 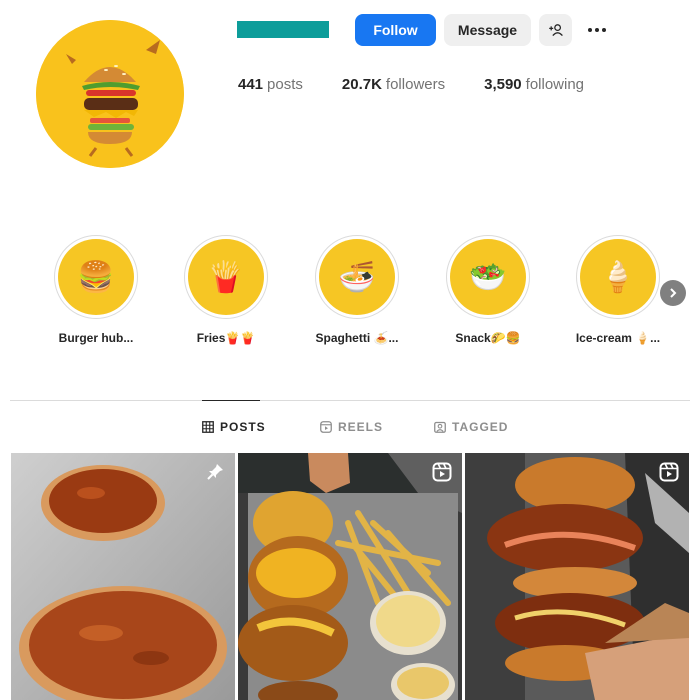 I want to click on highlight-snack: 🥗 Snack🌮🍔, so click(x=488, y=290).